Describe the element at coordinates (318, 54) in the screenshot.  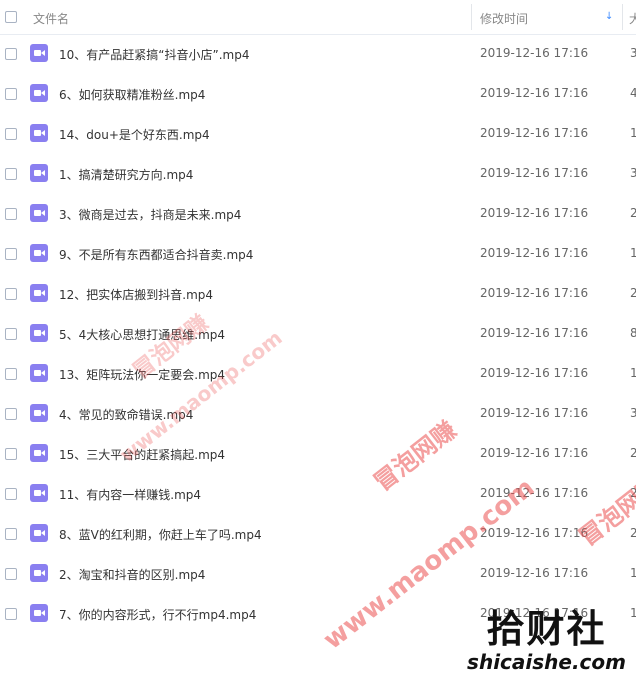
I see `file-row: 10、有产品赶紧搞“抖音小店”.mp4 2019-12-16 17:16 3` at that location.